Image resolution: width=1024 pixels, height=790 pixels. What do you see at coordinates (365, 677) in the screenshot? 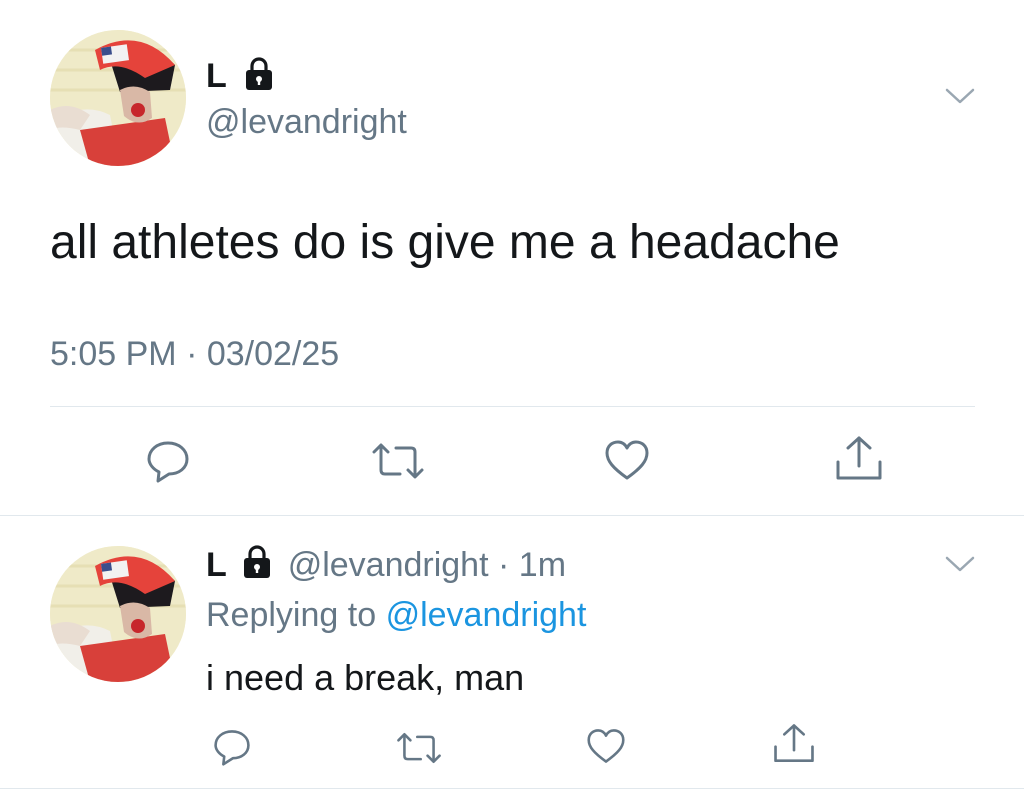
I see `reply-text: i need a break, man` at bounding box center [365, 677].